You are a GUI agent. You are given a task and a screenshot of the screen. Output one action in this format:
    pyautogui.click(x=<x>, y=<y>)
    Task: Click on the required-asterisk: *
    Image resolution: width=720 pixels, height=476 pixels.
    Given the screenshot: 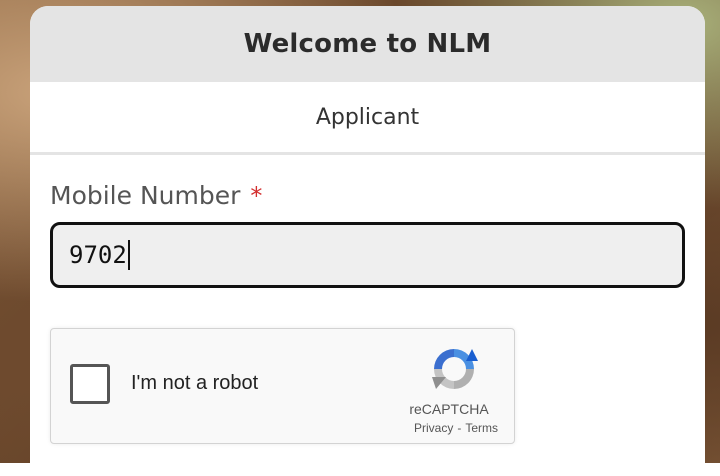 What is the action you would take?
    pyautogui.click(x=256, y=195)
    